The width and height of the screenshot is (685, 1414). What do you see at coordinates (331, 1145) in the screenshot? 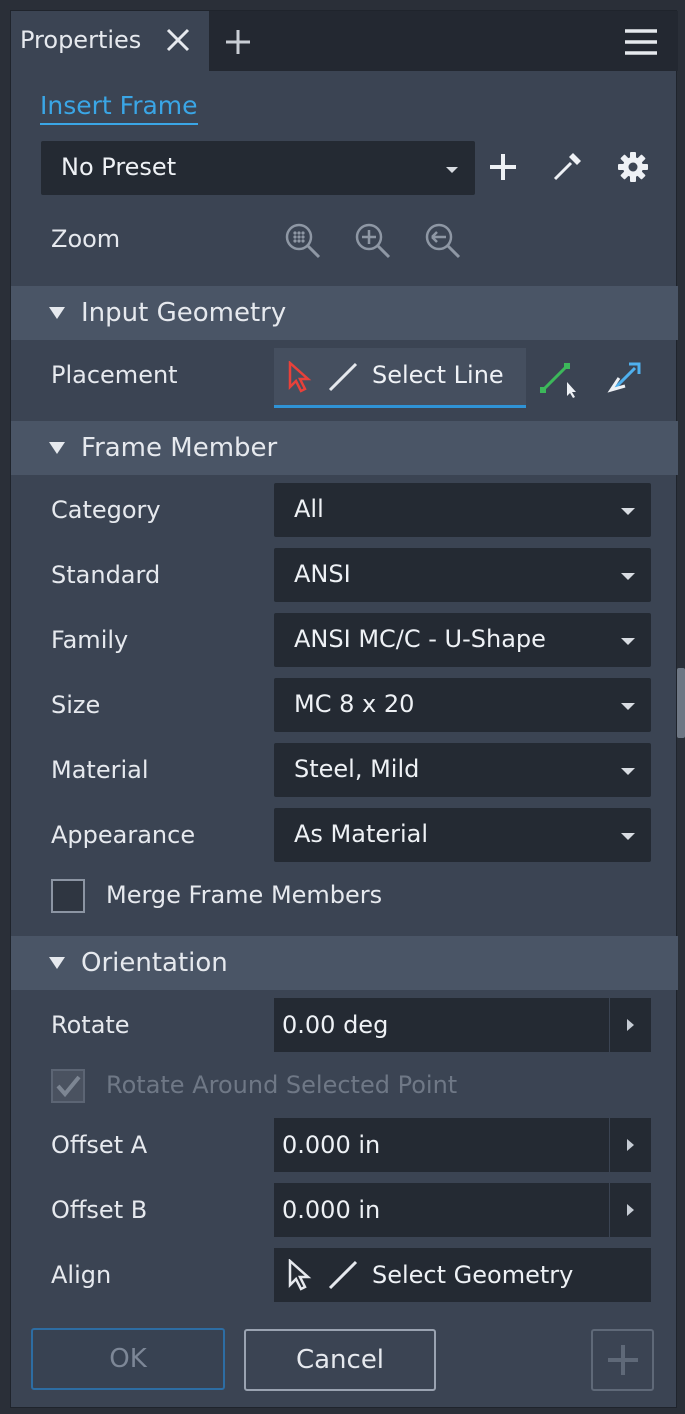
I see `offset-a-value: 0.000 in` at bounding box center [331, 1145].